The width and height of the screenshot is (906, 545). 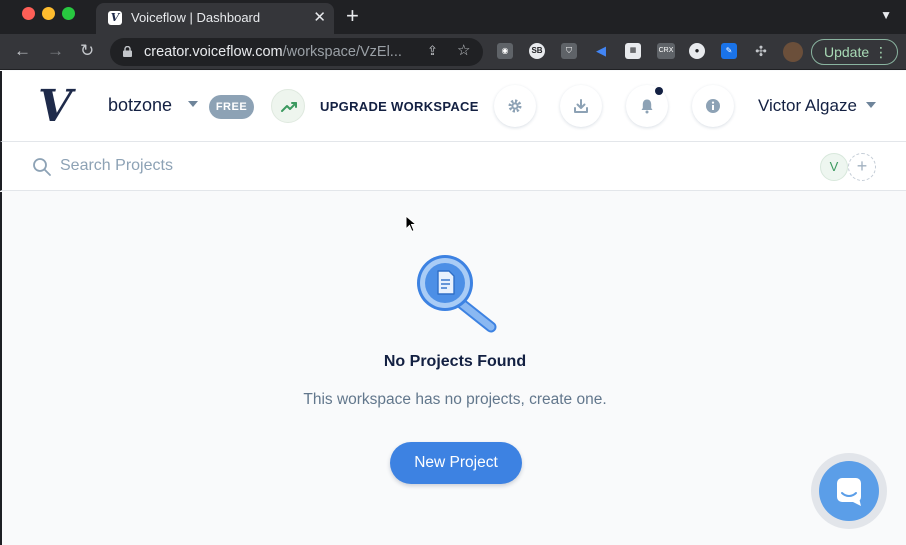 What do you see at coordinates (115, 18) in the screenshot?
I see `voiceflow-favicon: V` at bounding box center [115, 18].